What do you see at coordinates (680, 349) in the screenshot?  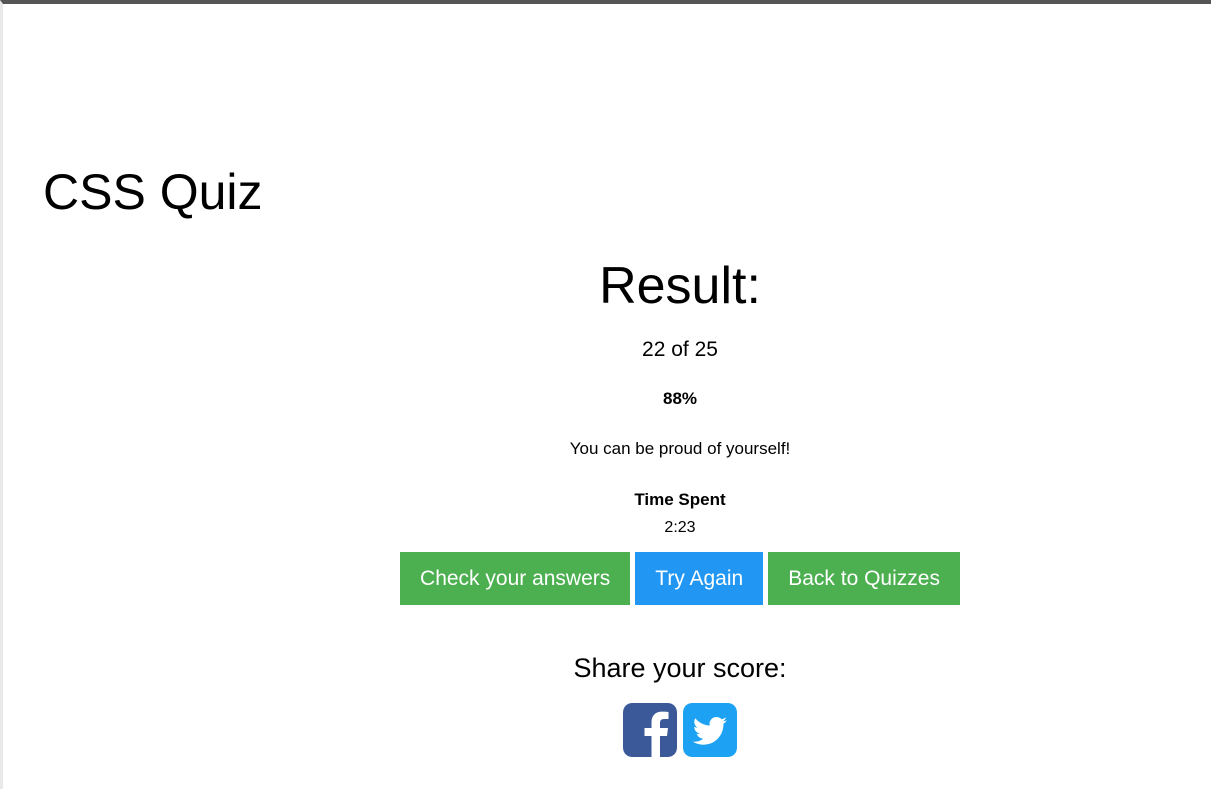 I see `score-text: 22 of 25` at bounding box center [680, 349].